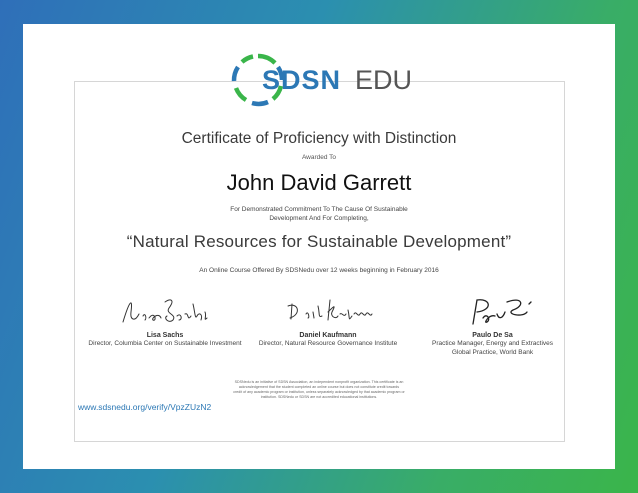  What do you see at coordinates (319, 218) in the screenshot?
I see `commitment-line-2: Development And For Completing,` at bounding box center [319, 218].